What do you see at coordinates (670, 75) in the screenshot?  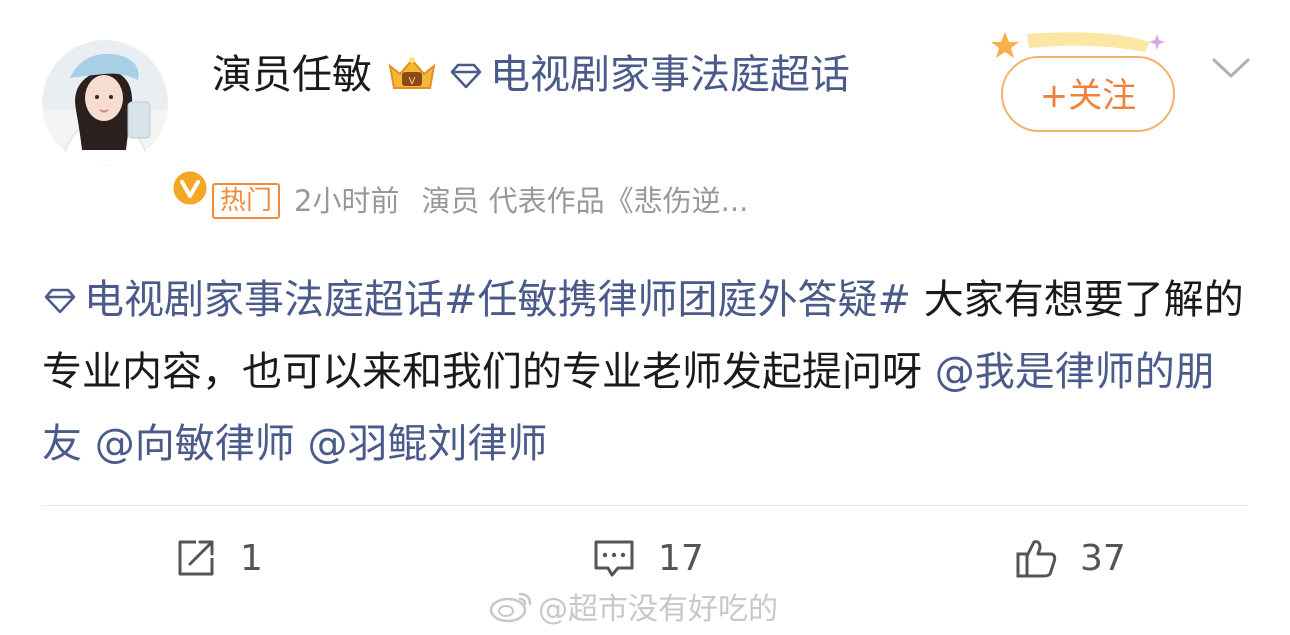 I see `supertopic-link: 电视剧家事法庭超话` at bounding box center [670, 75].